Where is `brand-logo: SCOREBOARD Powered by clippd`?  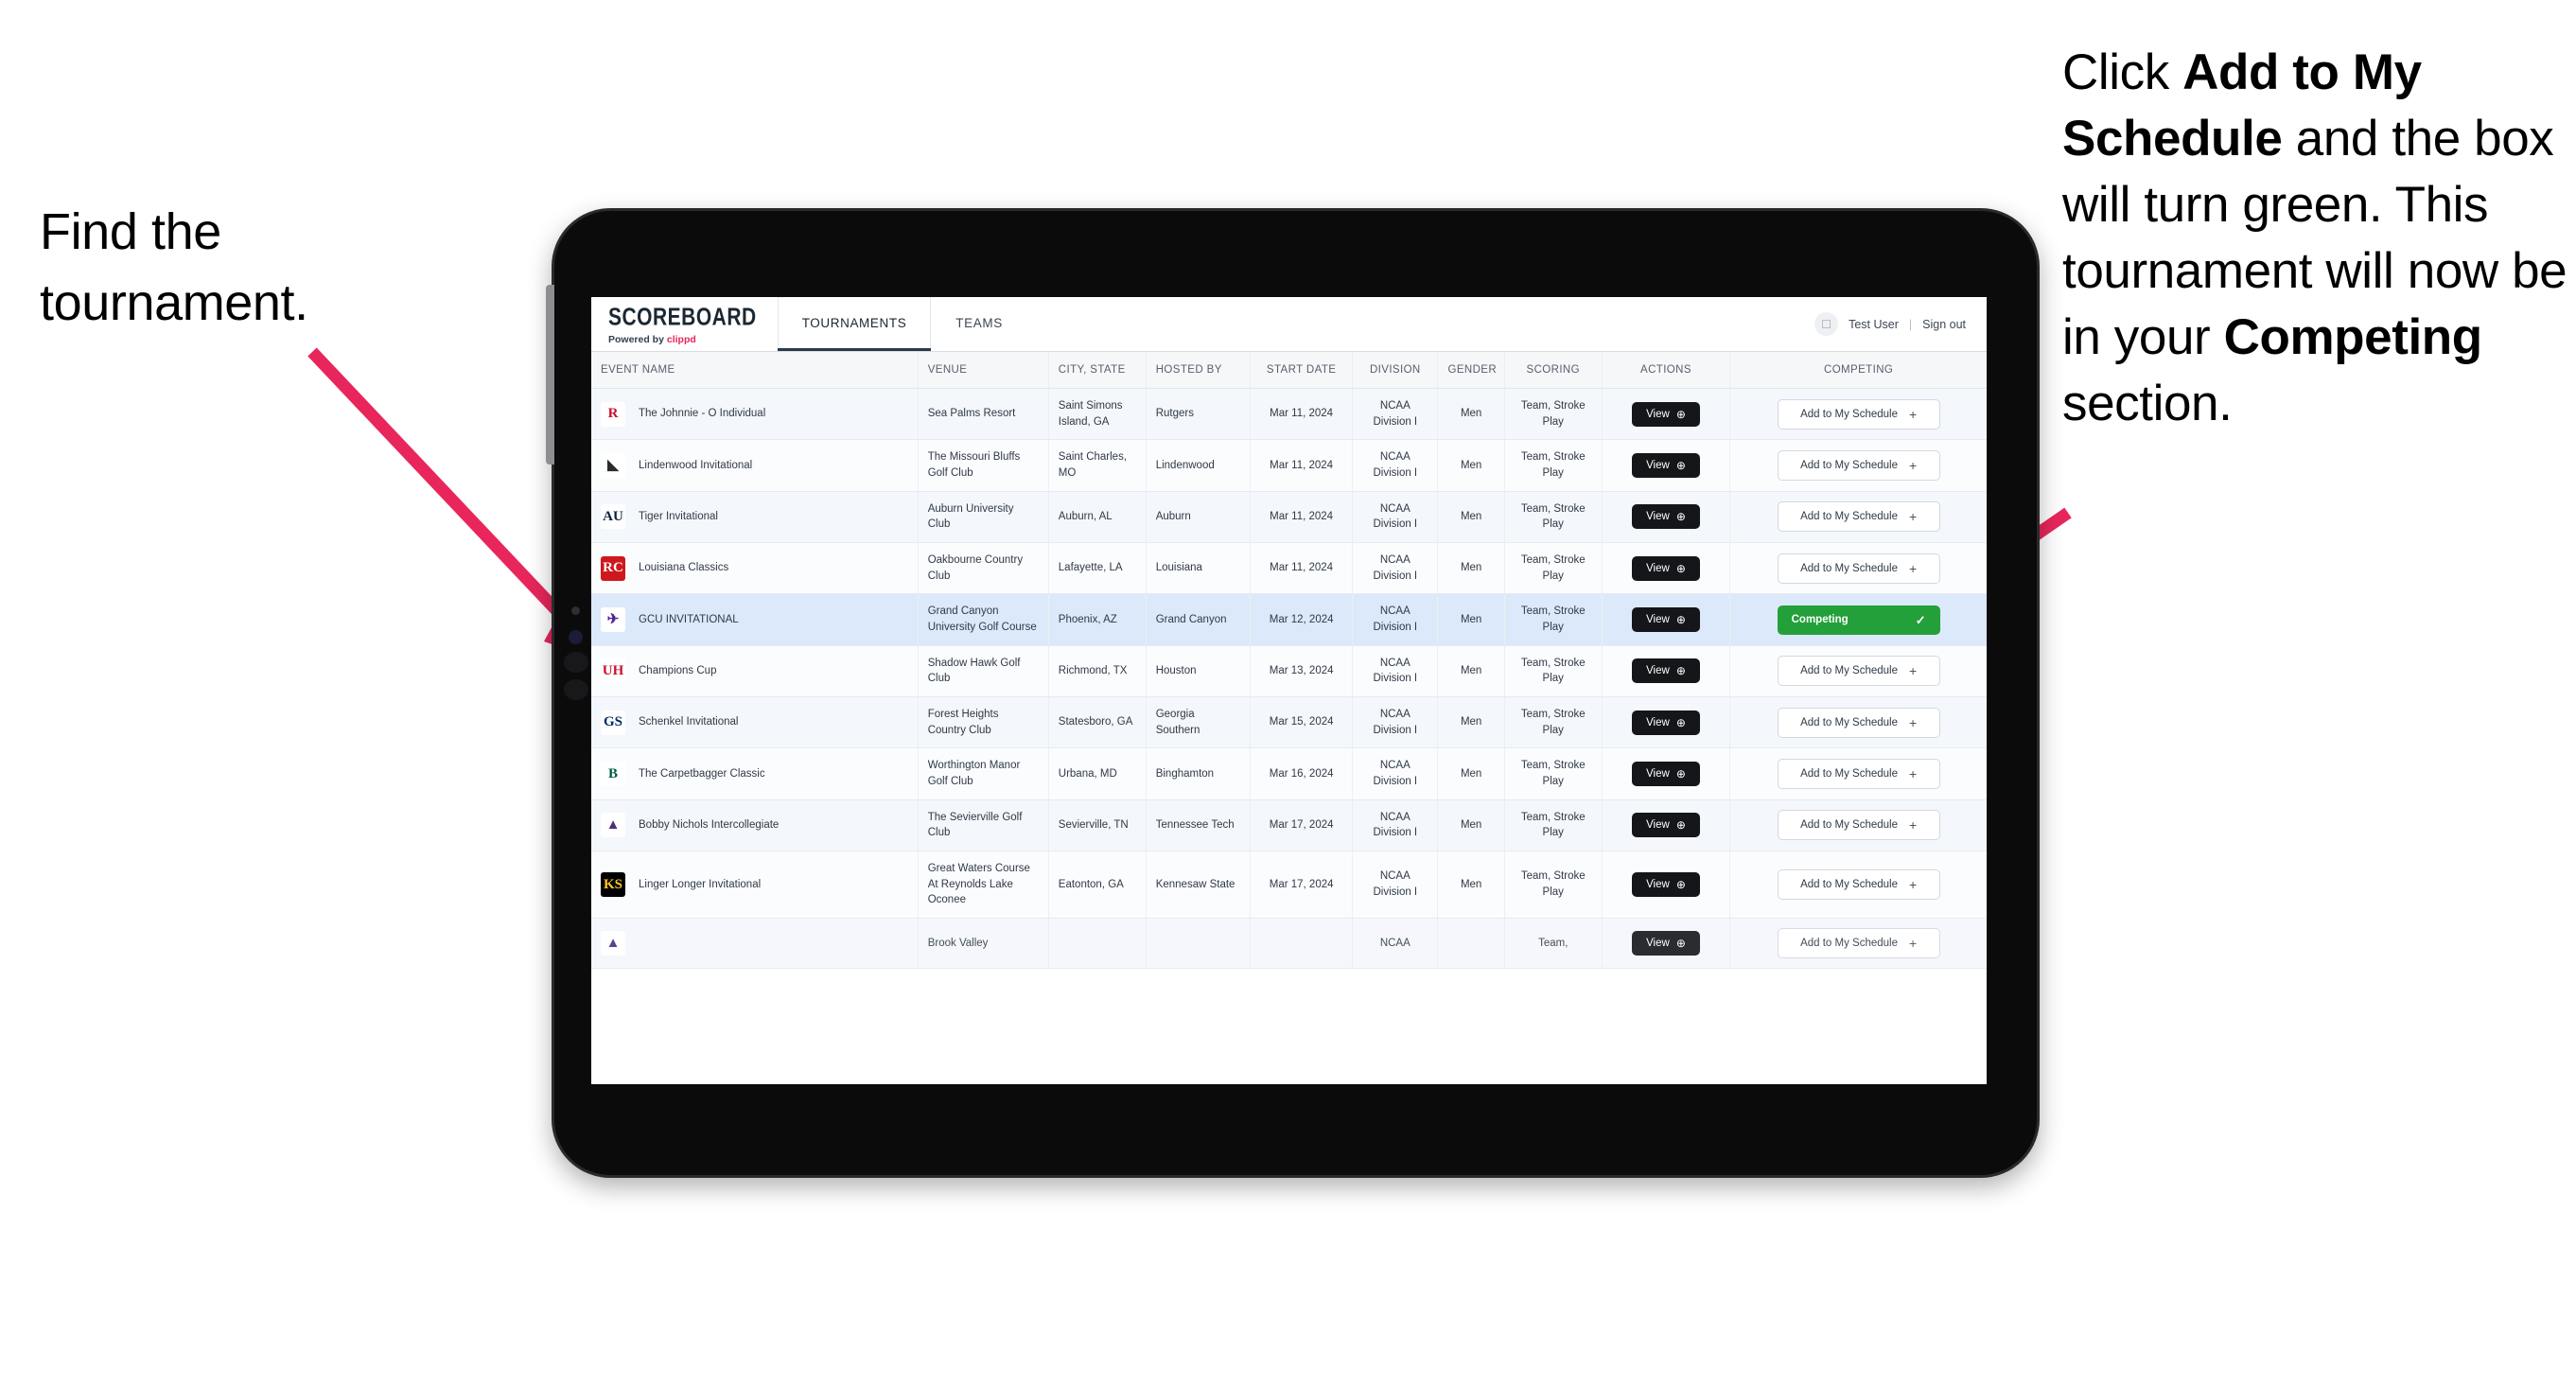
brand-logo: SCOREBOARD Powered by clippd is located at coordinates (685, 324).